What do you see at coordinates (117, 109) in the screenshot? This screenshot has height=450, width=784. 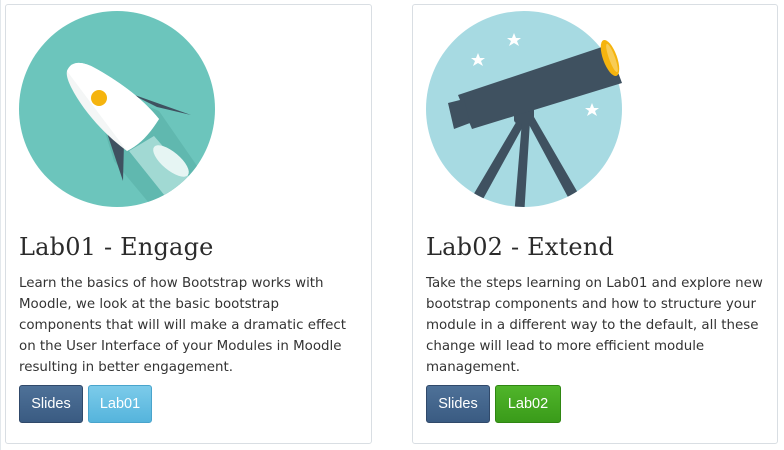 I see `rocket-icon` at bounding box center [117, 109].